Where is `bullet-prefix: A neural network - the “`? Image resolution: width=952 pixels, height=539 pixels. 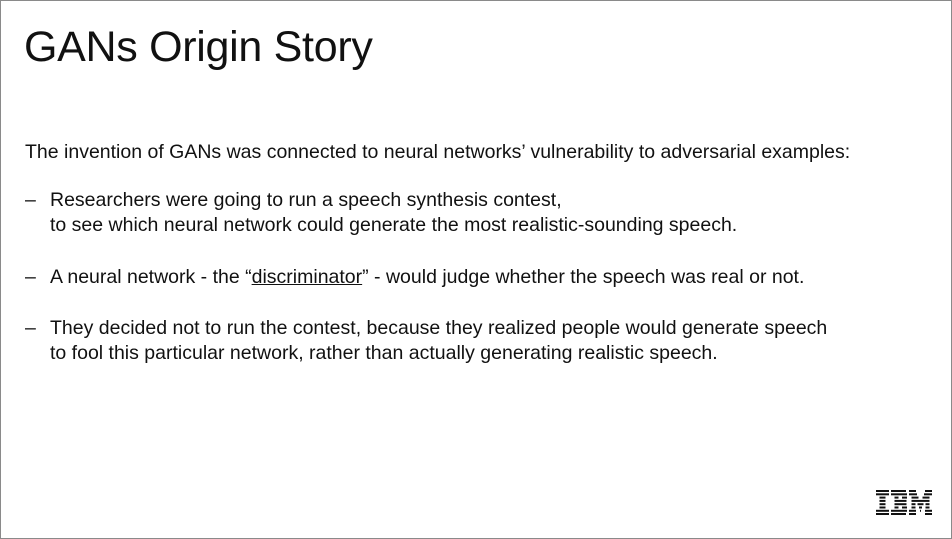 bullet-prefix: A neural network - the “ is located at coordinates (151, 277).